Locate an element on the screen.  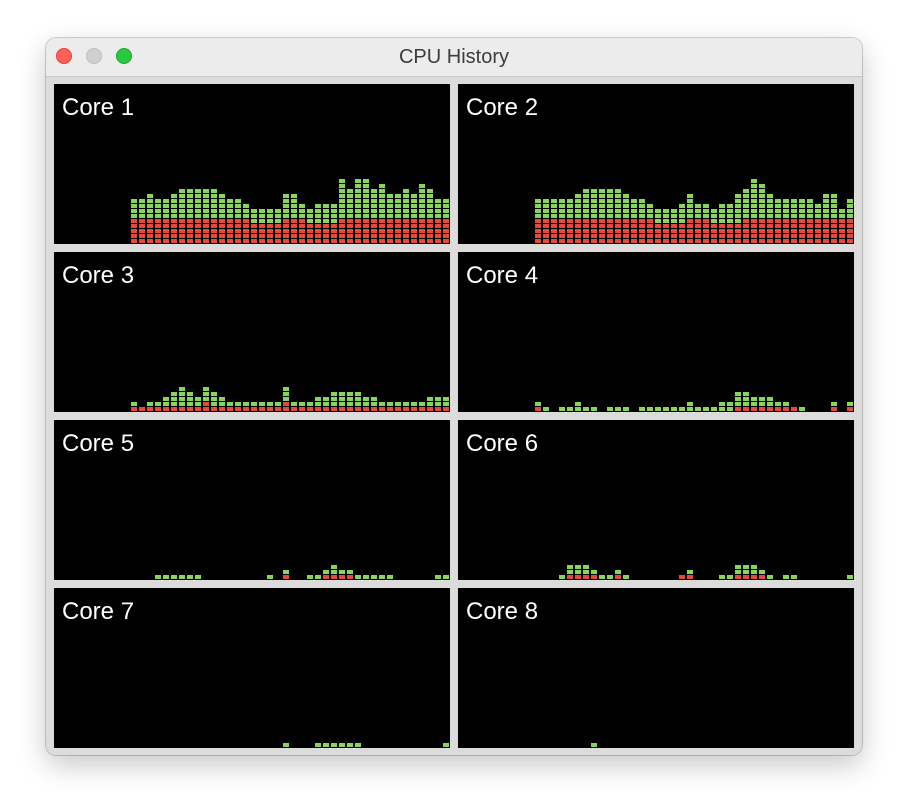
core-8-history-graph is located at coordinates (594, 745).